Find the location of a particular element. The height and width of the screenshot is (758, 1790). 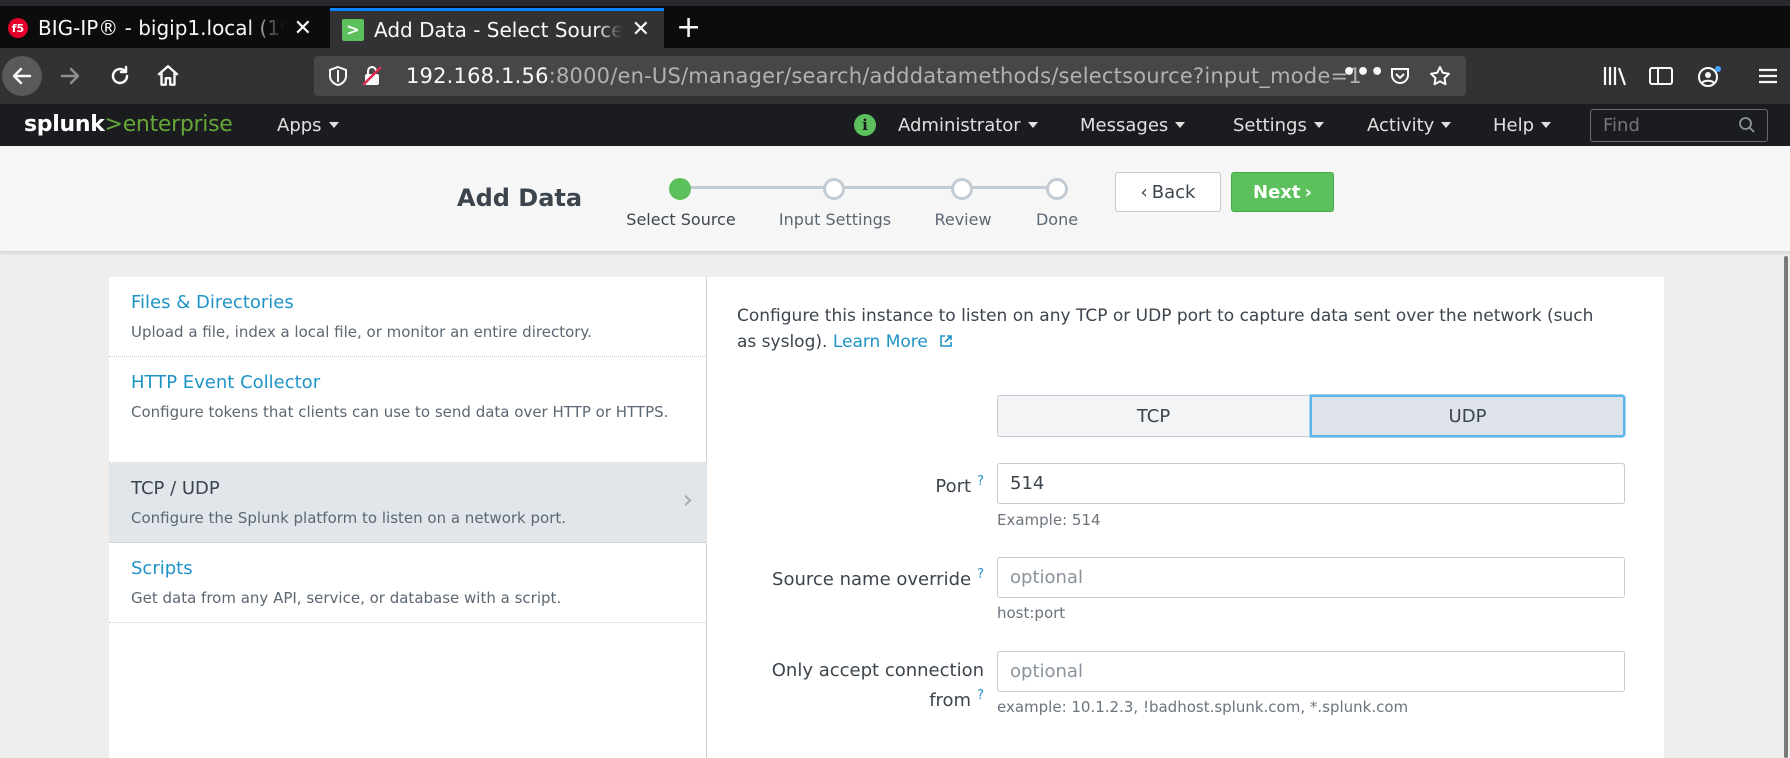

back-button-label: Back is located at coordinates (1173, 192).